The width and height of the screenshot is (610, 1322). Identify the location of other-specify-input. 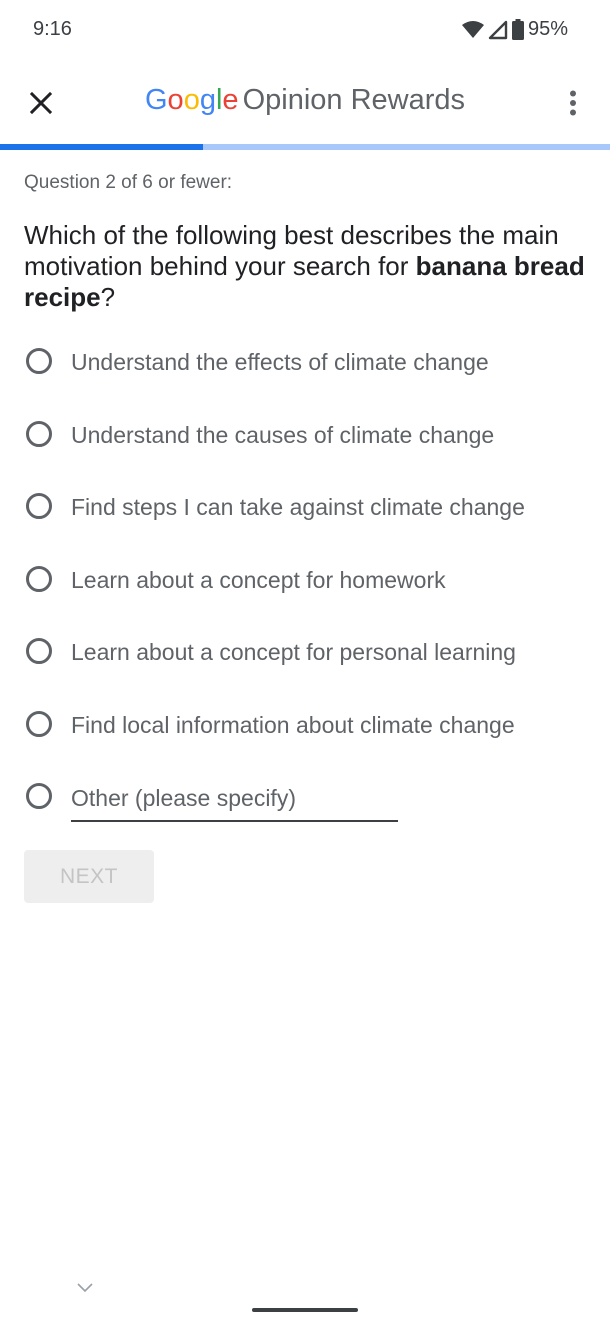
(234, 799).